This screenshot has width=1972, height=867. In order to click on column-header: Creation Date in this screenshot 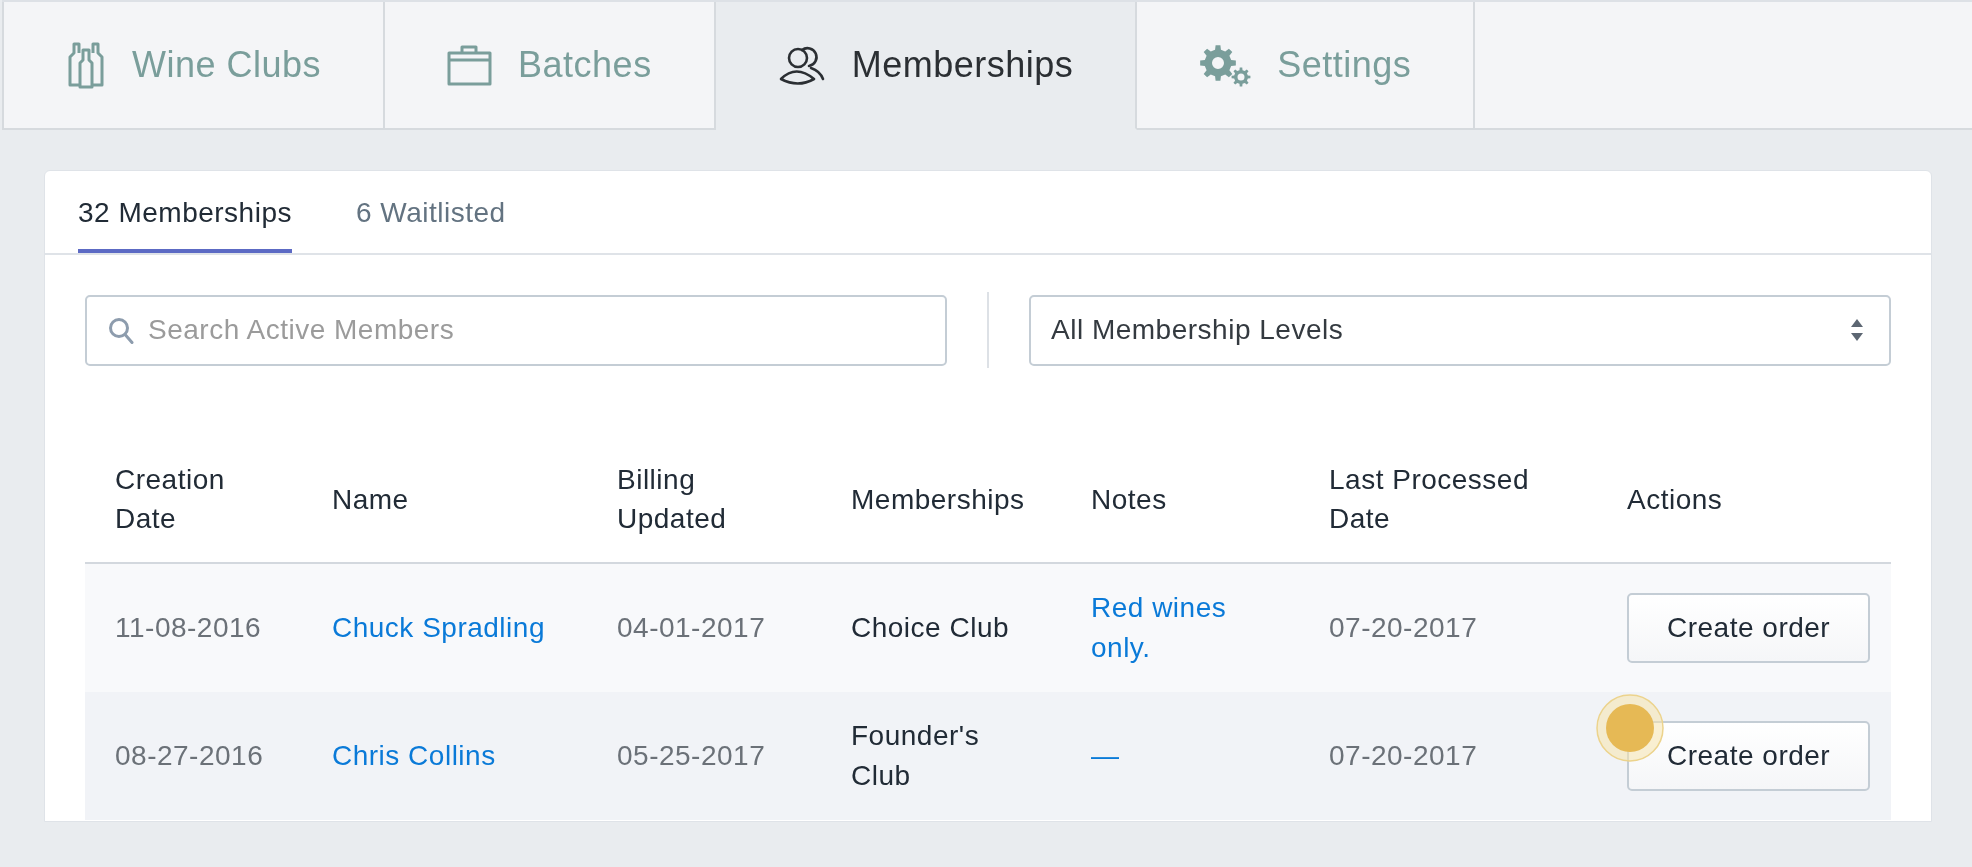, I will do `click(170, 499)`.